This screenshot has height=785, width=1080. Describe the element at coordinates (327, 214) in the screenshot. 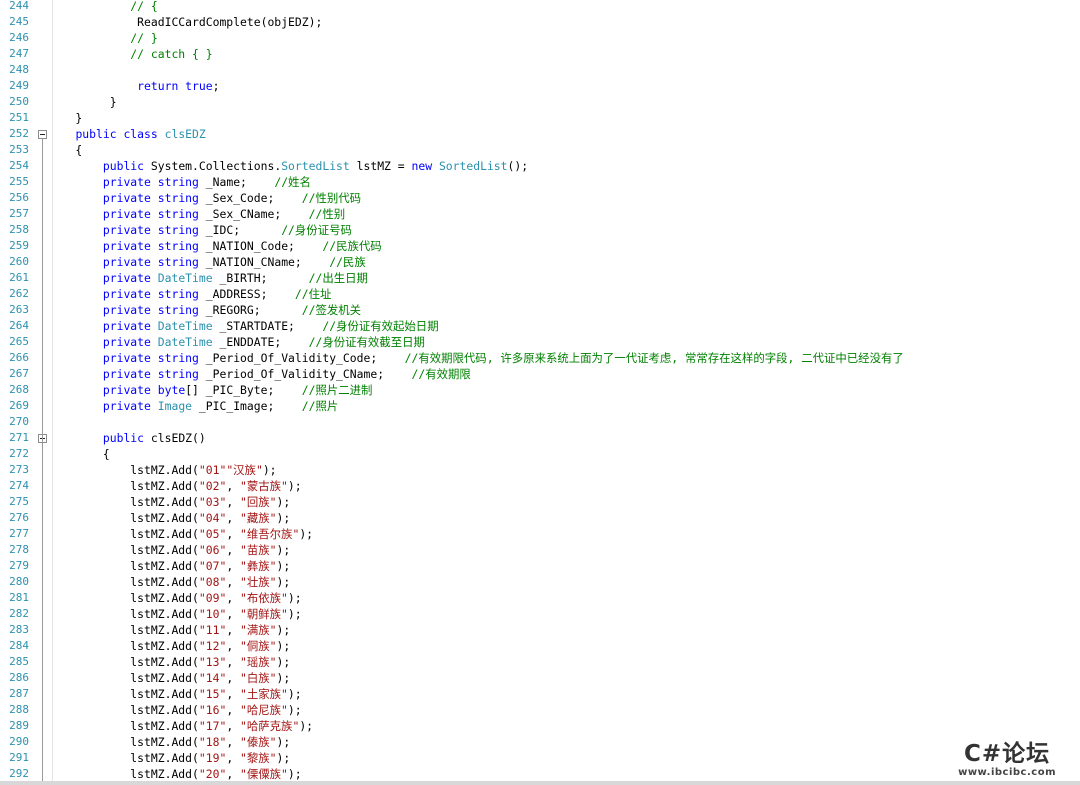

I see `comment-token: //性别` at that location.